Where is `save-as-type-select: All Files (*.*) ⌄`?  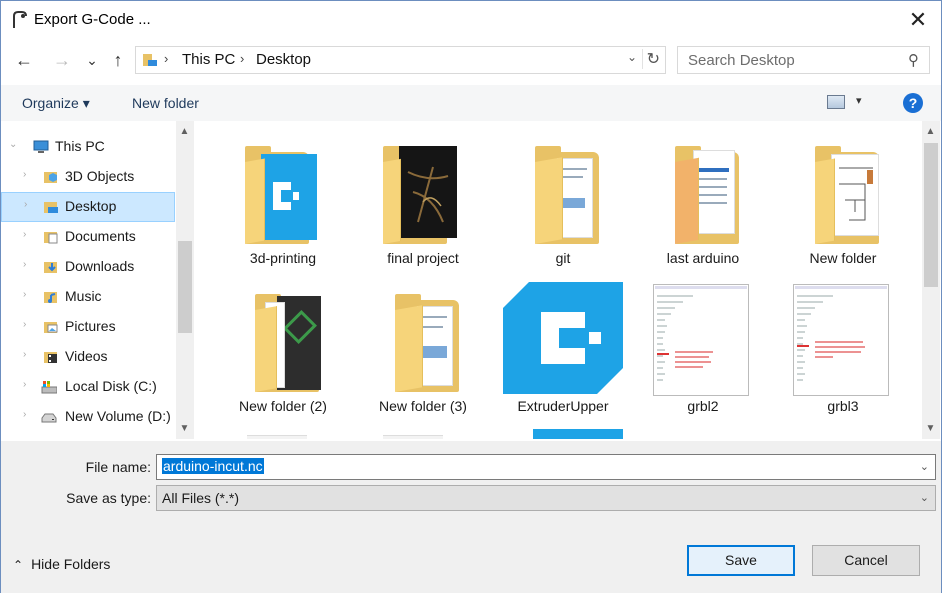 save-as-type-select: All Files (*.*) ⌄ is located at coordinates (546, 498).